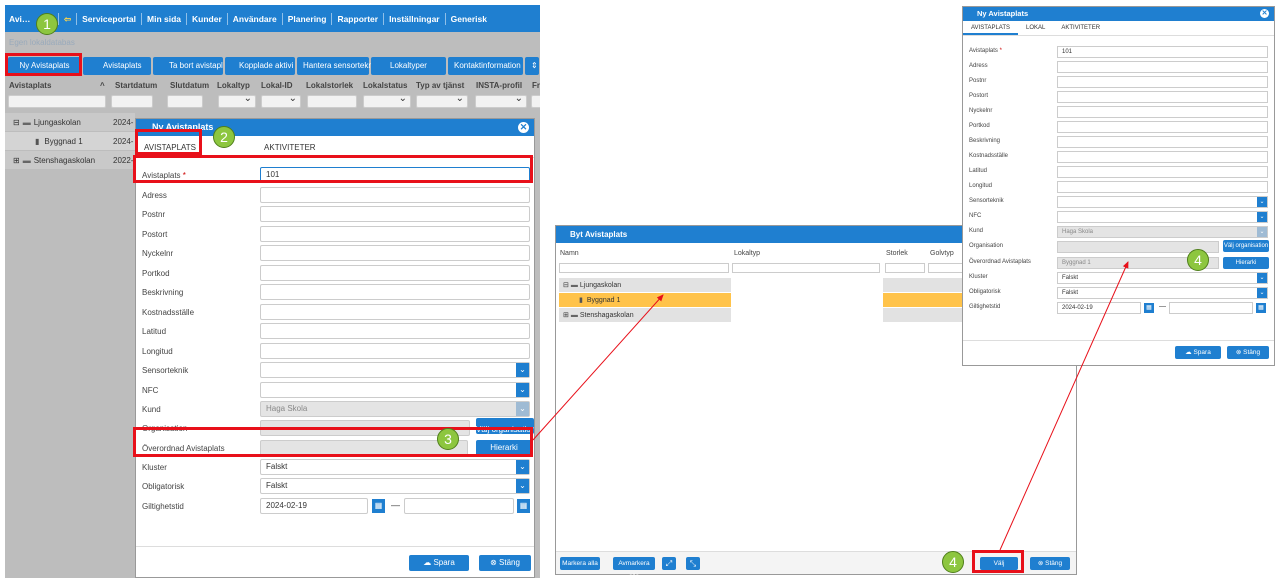 The image size is (1280, 583). Describe the element at coordinates (395, 331) in the screenshot. I see `latitud-input` at that location.